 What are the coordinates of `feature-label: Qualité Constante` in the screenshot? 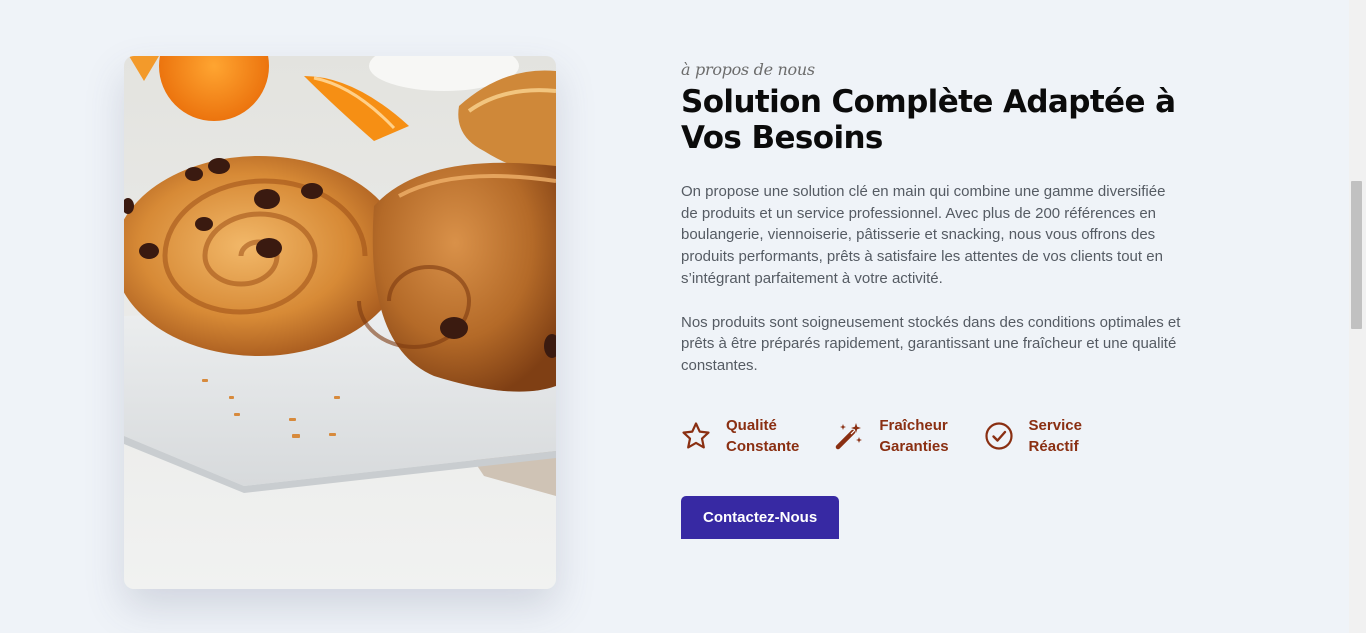 It's located at (762, 436).